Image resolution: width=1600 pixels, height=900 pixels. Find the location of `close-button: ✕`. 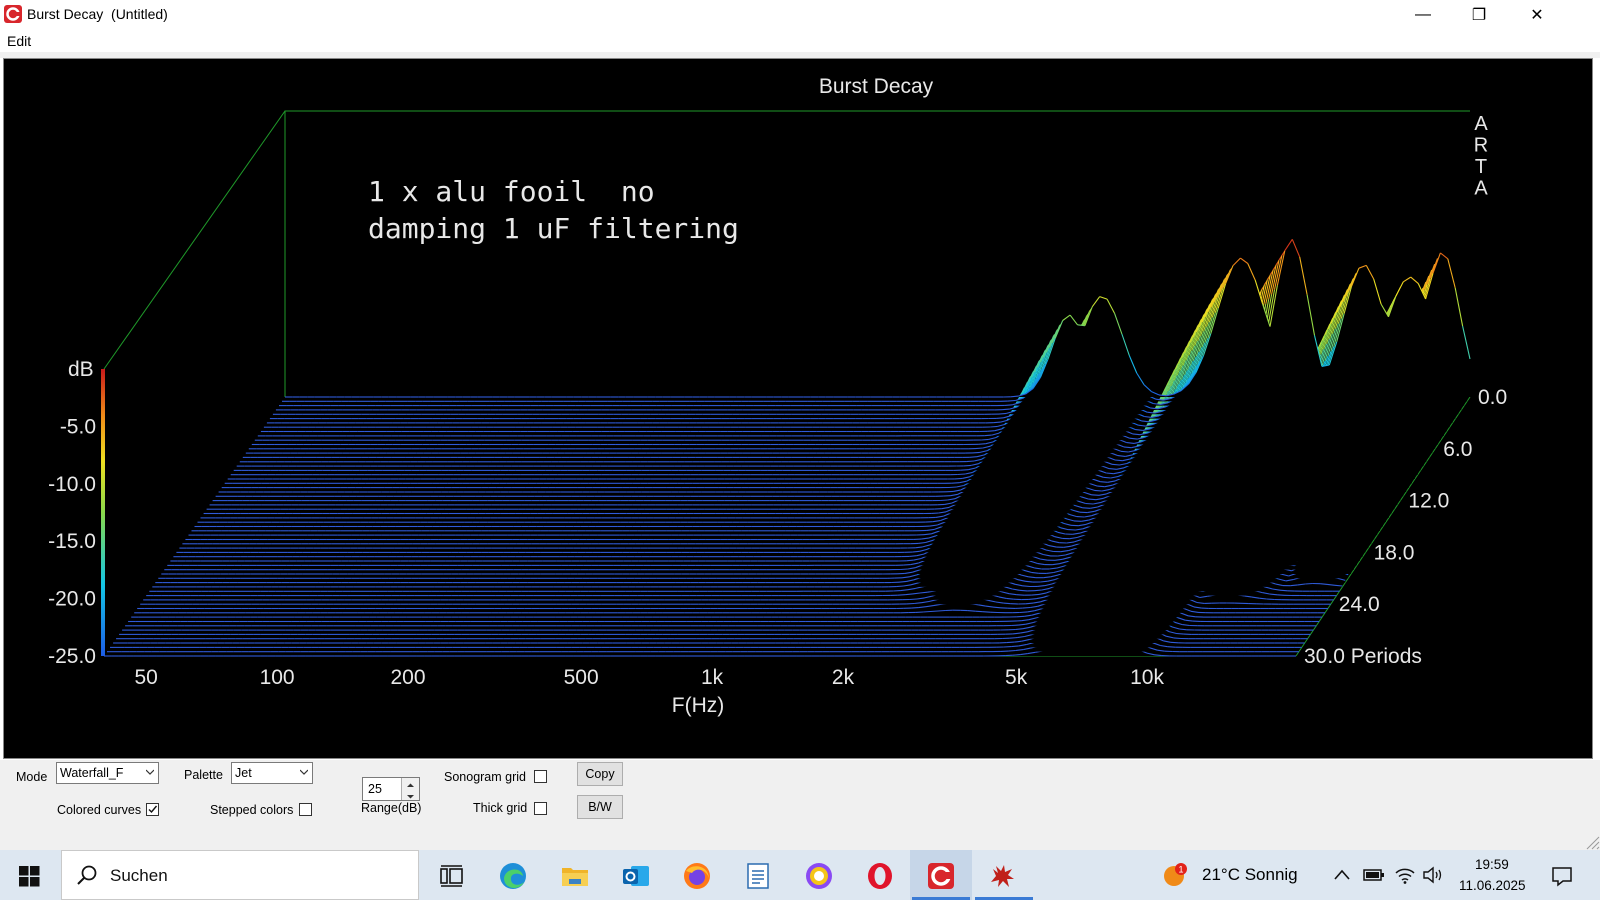

close-button: ✕ is located at coordinates (1537, 15).